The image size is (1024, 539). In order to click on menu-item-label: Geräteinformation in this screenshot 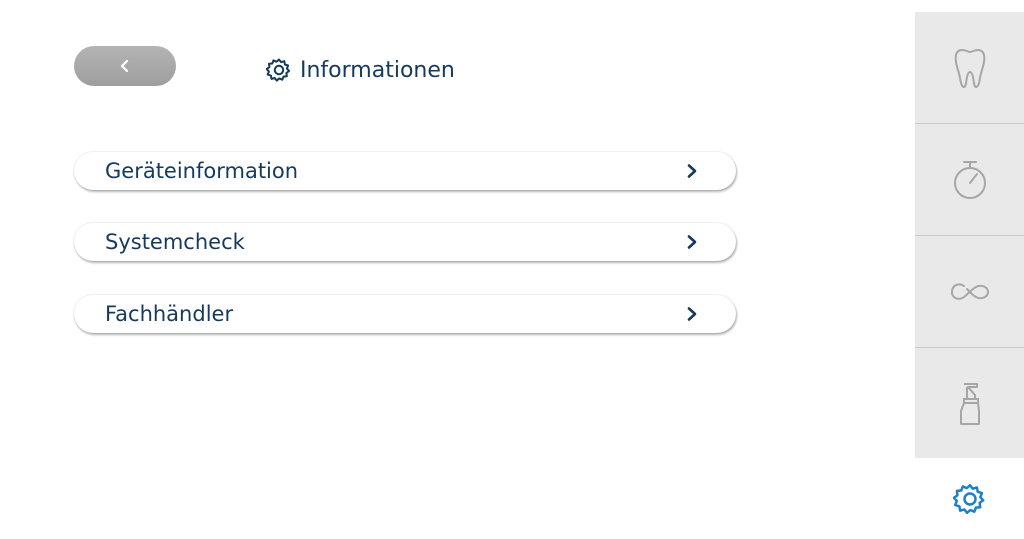, I will do `click(202, 171)`.